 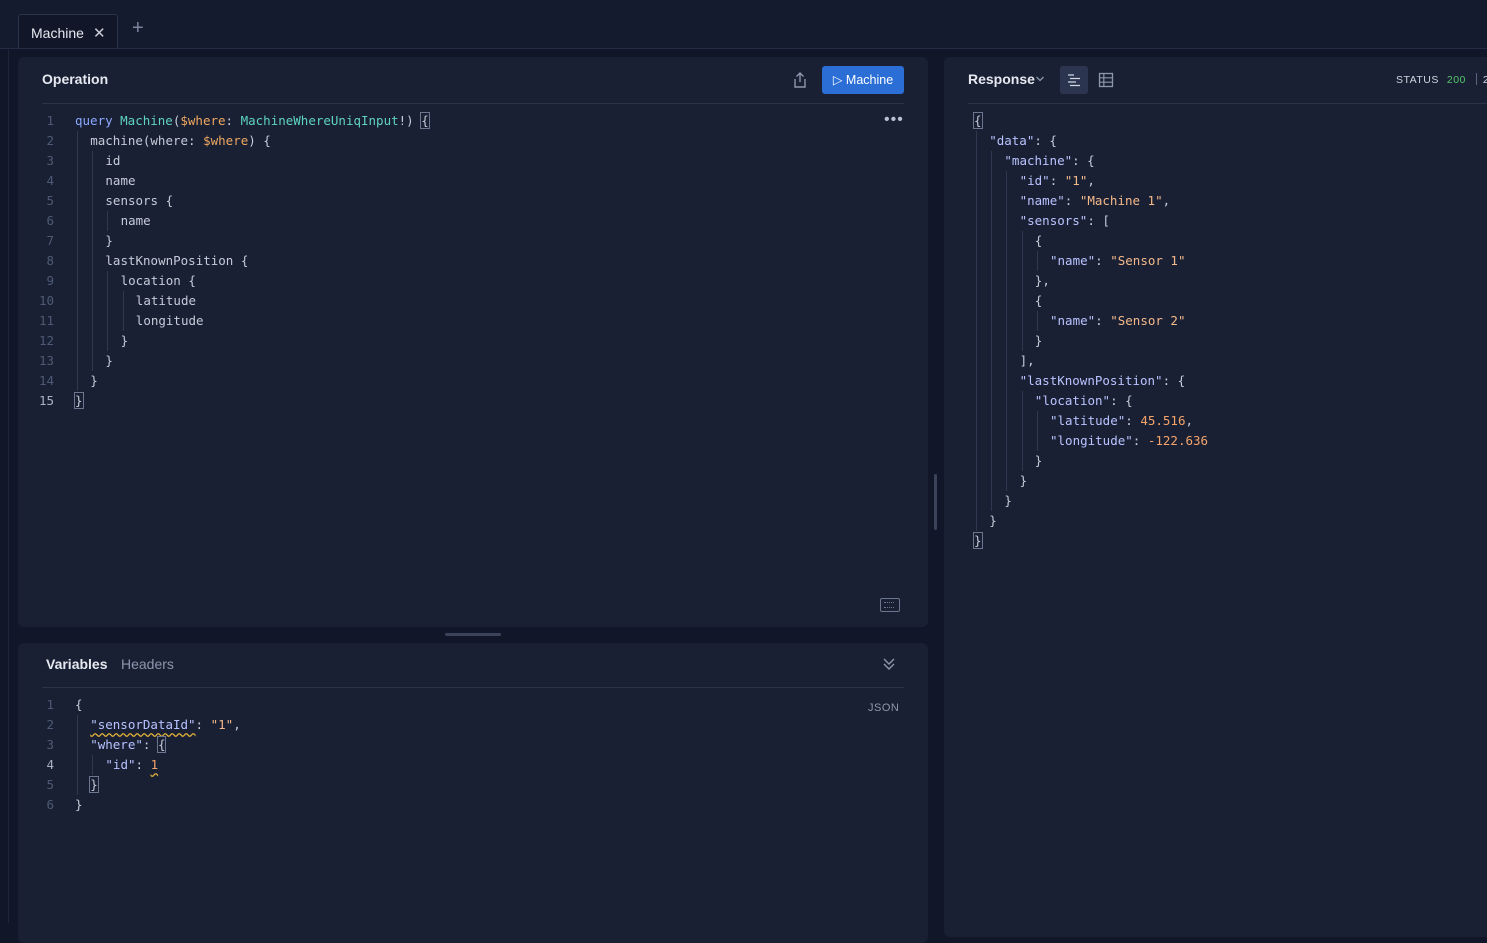 I want to click on code-token: query, so click(x=98, y=120).